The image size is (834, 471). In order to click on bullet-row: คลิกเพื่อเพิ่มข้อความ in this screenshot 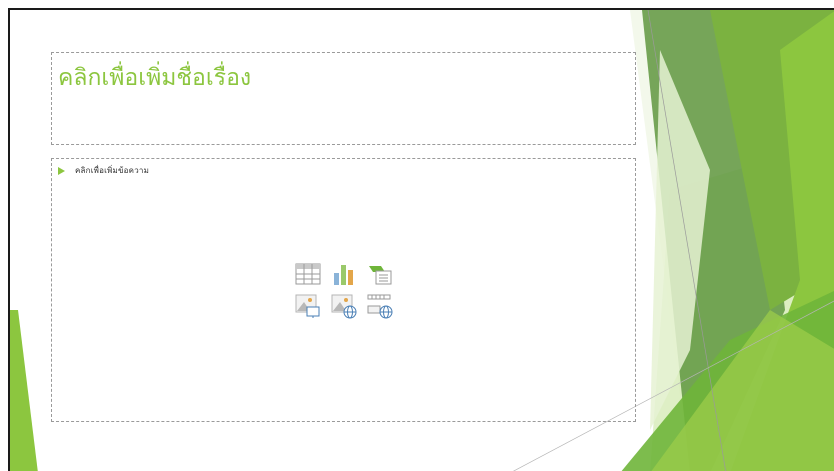, I will do `click(103, 170)`.